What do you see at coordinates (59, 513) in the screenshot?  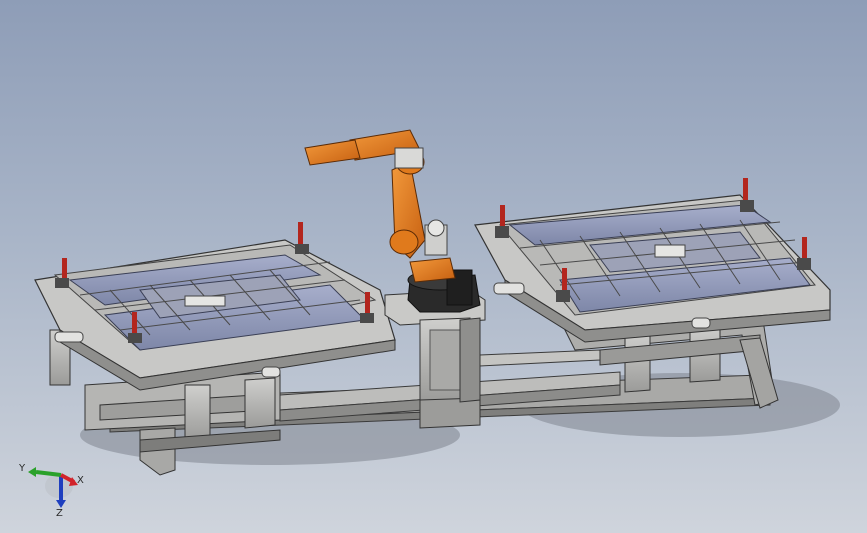 I see `z-axis-label: Z` at bounding box center [59, 513].